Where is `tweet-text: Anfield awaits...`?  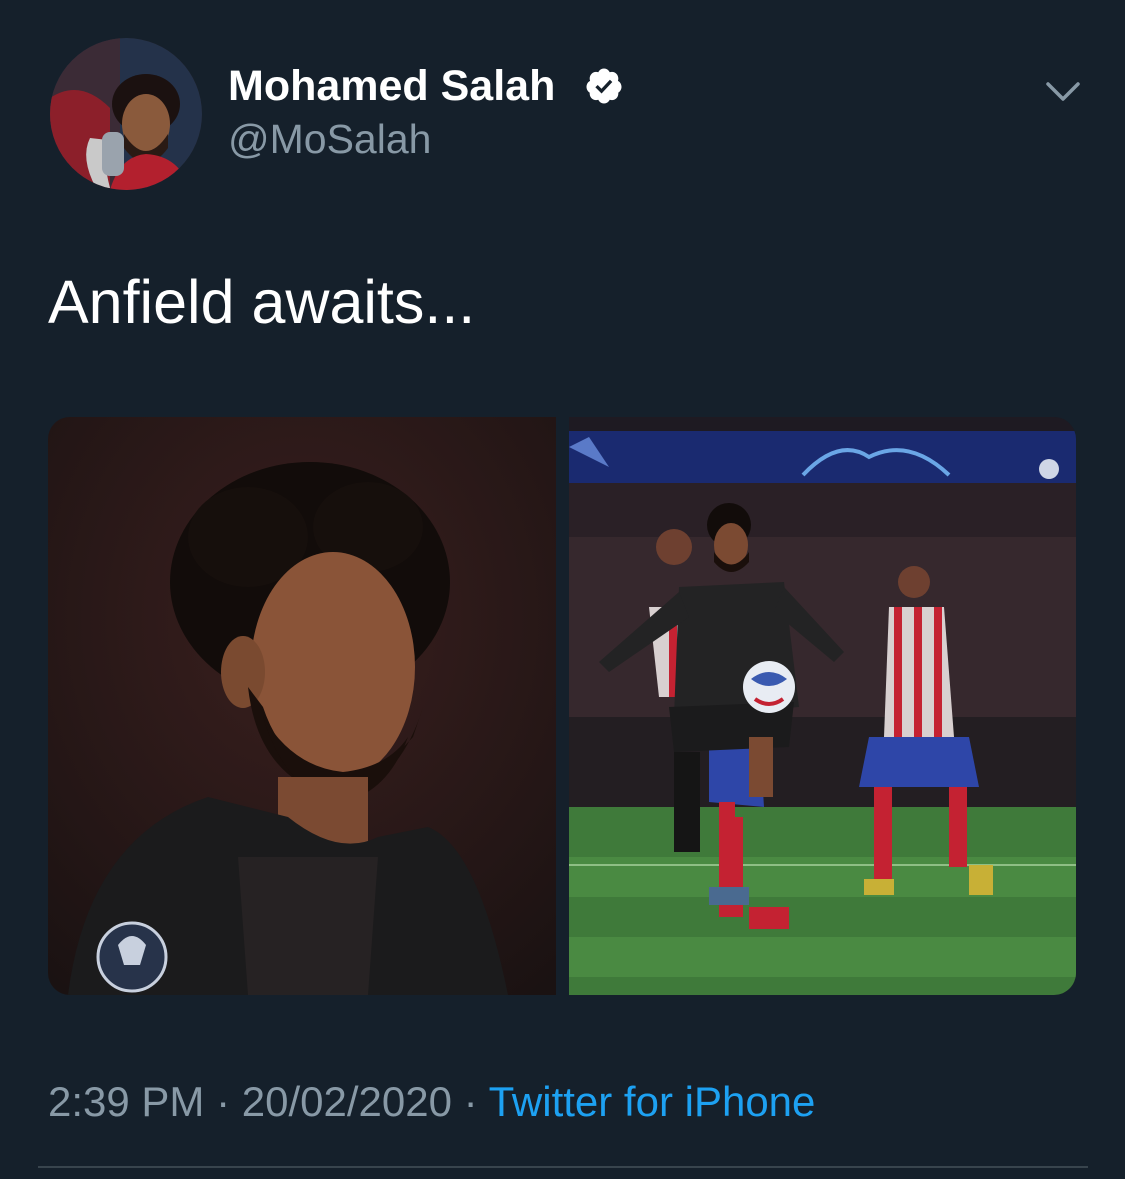
tweet-text: Anfield awaits... is located at coordinates (262, 302).